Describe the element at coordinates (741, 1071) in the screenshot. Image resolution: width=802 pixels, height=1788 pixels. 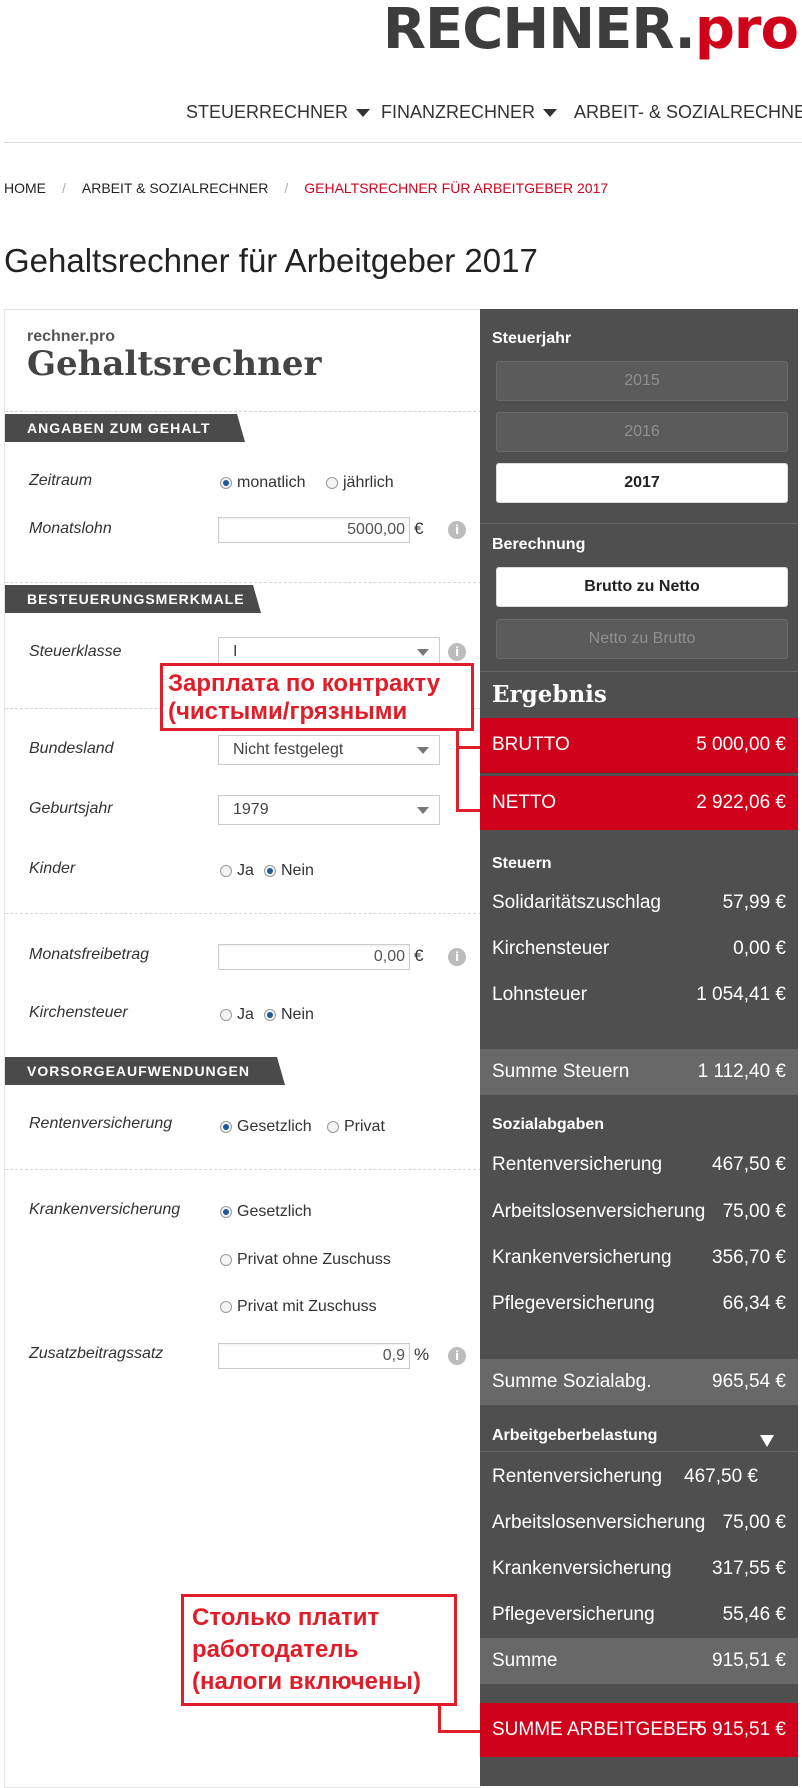
I see `sum-value: 1 112,40 €` at that location.